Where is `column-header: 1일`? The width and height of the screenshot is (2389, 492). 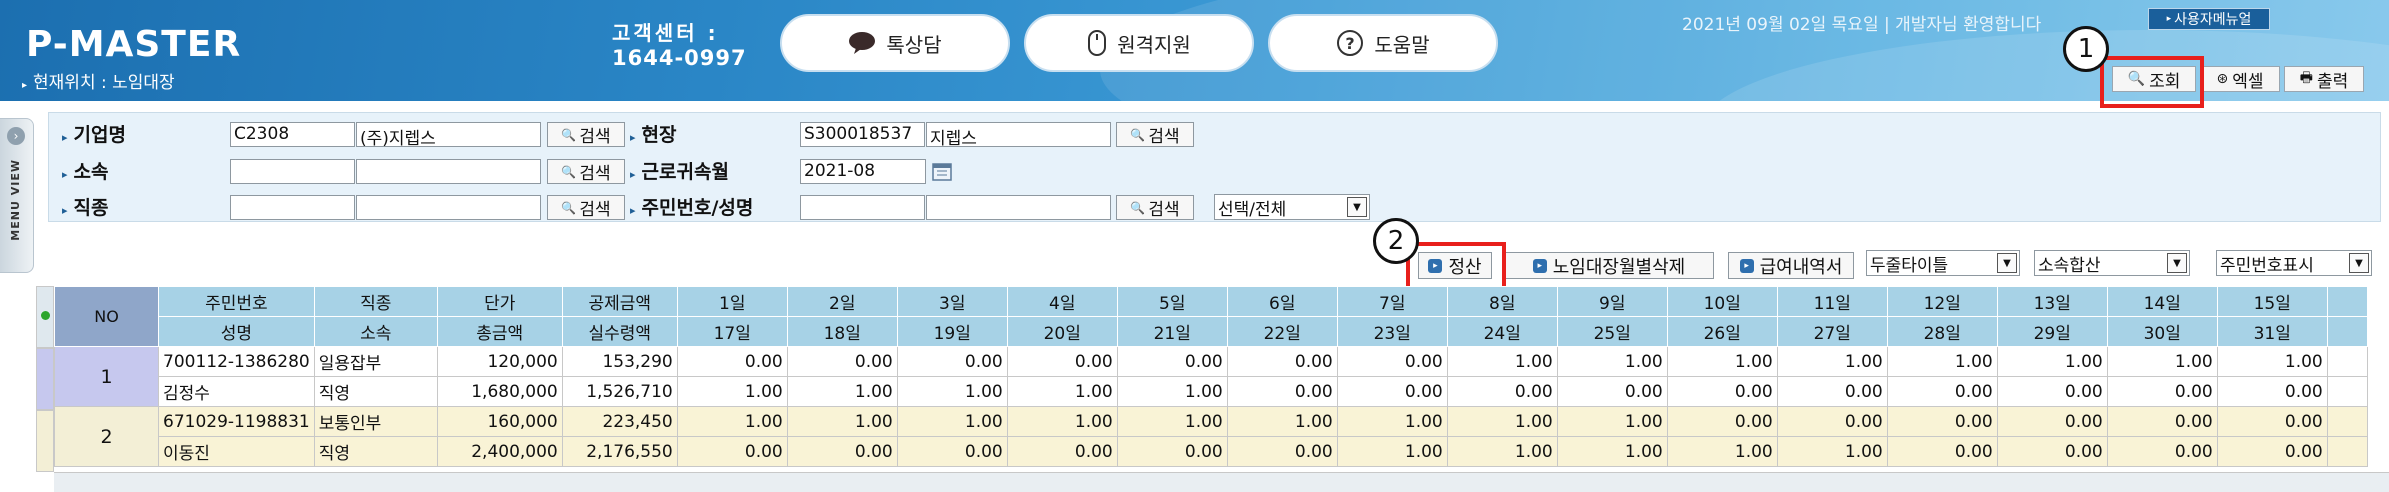
column-header: 1일 is located at coordinates (732, 301).